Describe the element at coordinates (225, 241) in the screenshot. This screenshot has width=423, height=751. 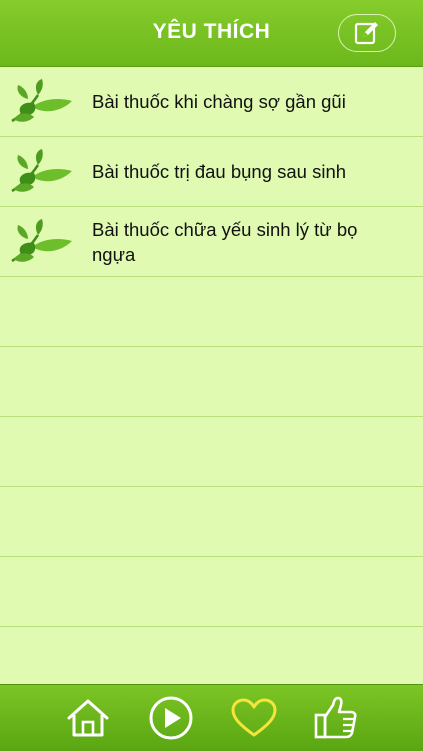
I see `list-item-label: Bài thuốc chữa yếu sinh lý từ bọ ngựa` at that location.